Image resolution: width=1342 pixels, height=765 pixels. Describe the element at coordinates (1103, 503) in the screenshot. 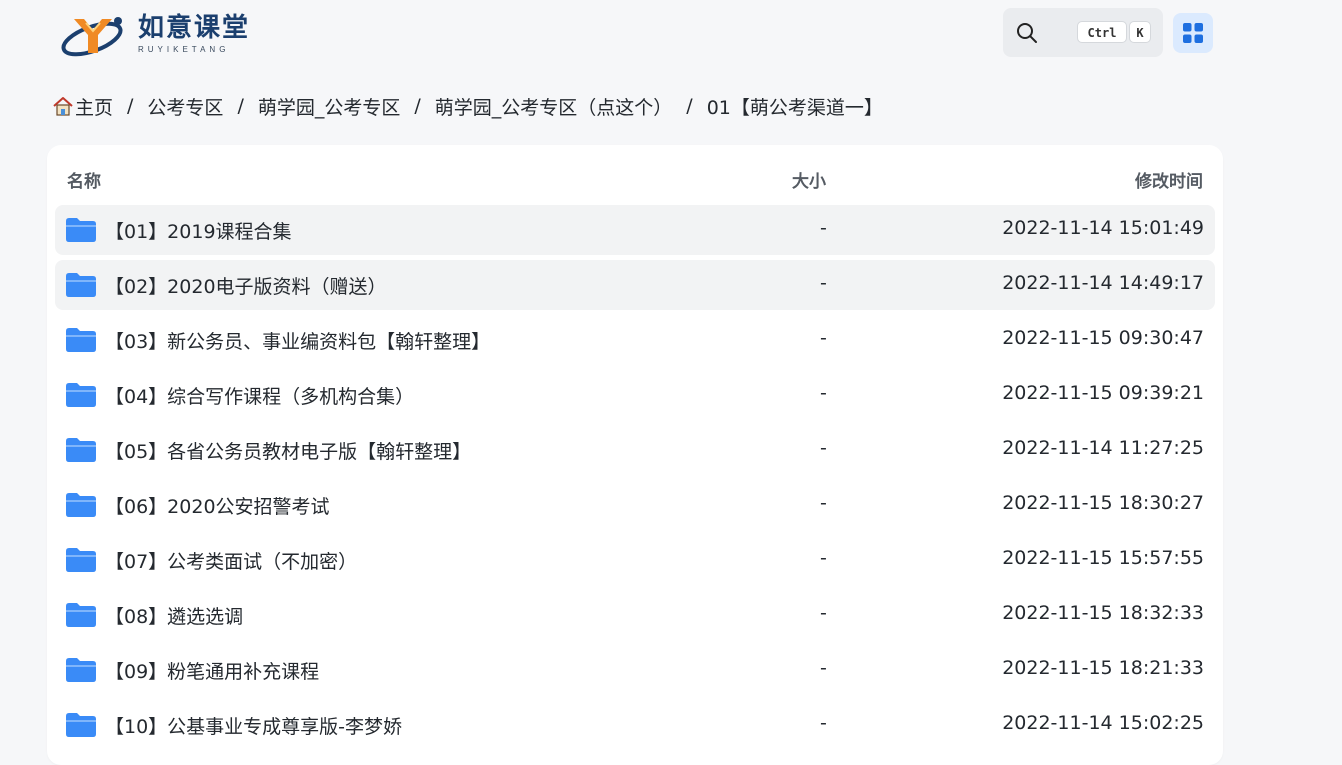

I see `file-time: 2022-11-15 18:30:27` at that location.